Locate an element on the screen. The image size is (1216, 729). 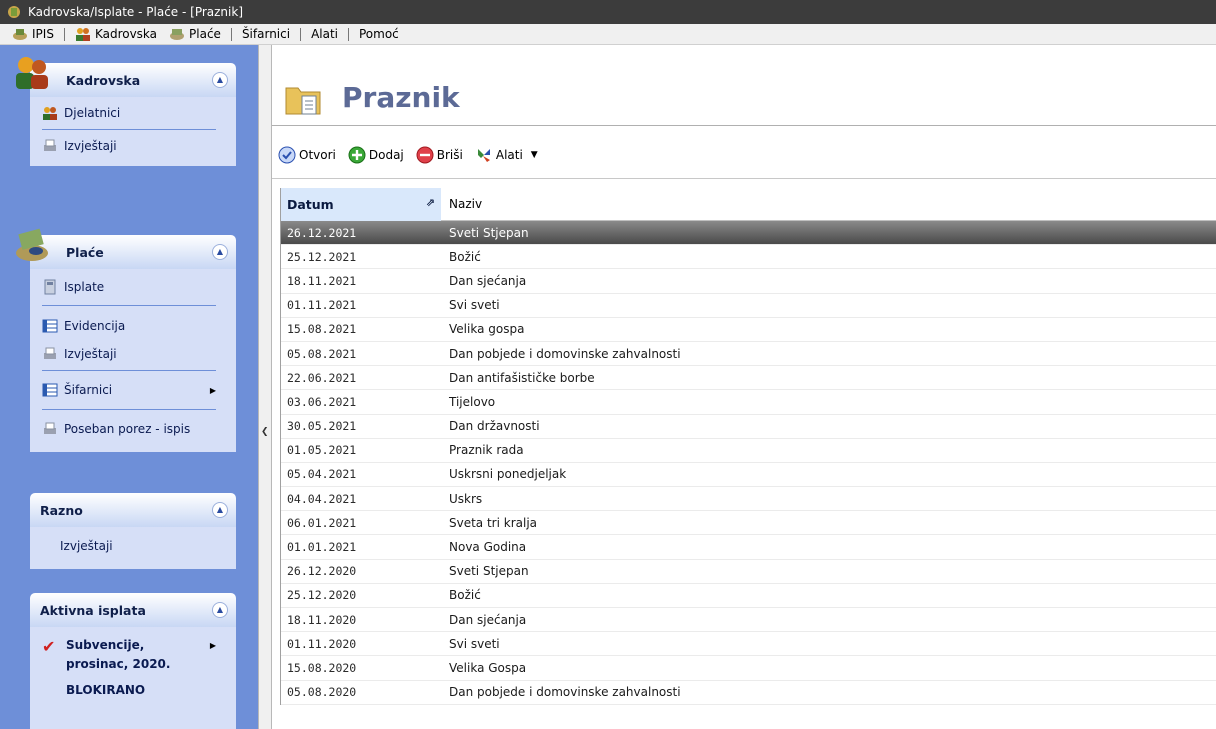
tools-button: Alati is located at coordinates (499, 155).